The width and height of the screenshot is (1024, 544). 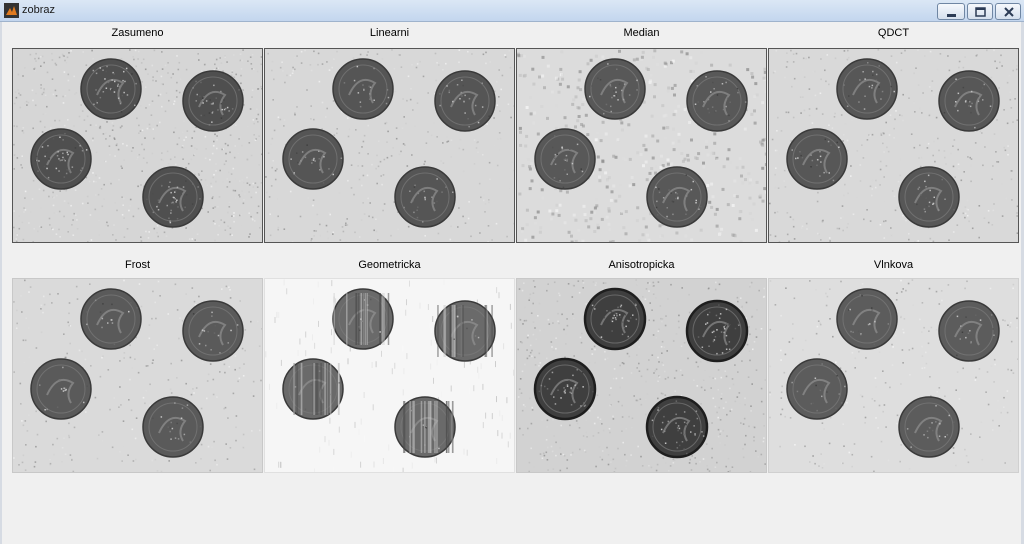 I want to click on image-panel-linearni, so click(x=389, y=145).